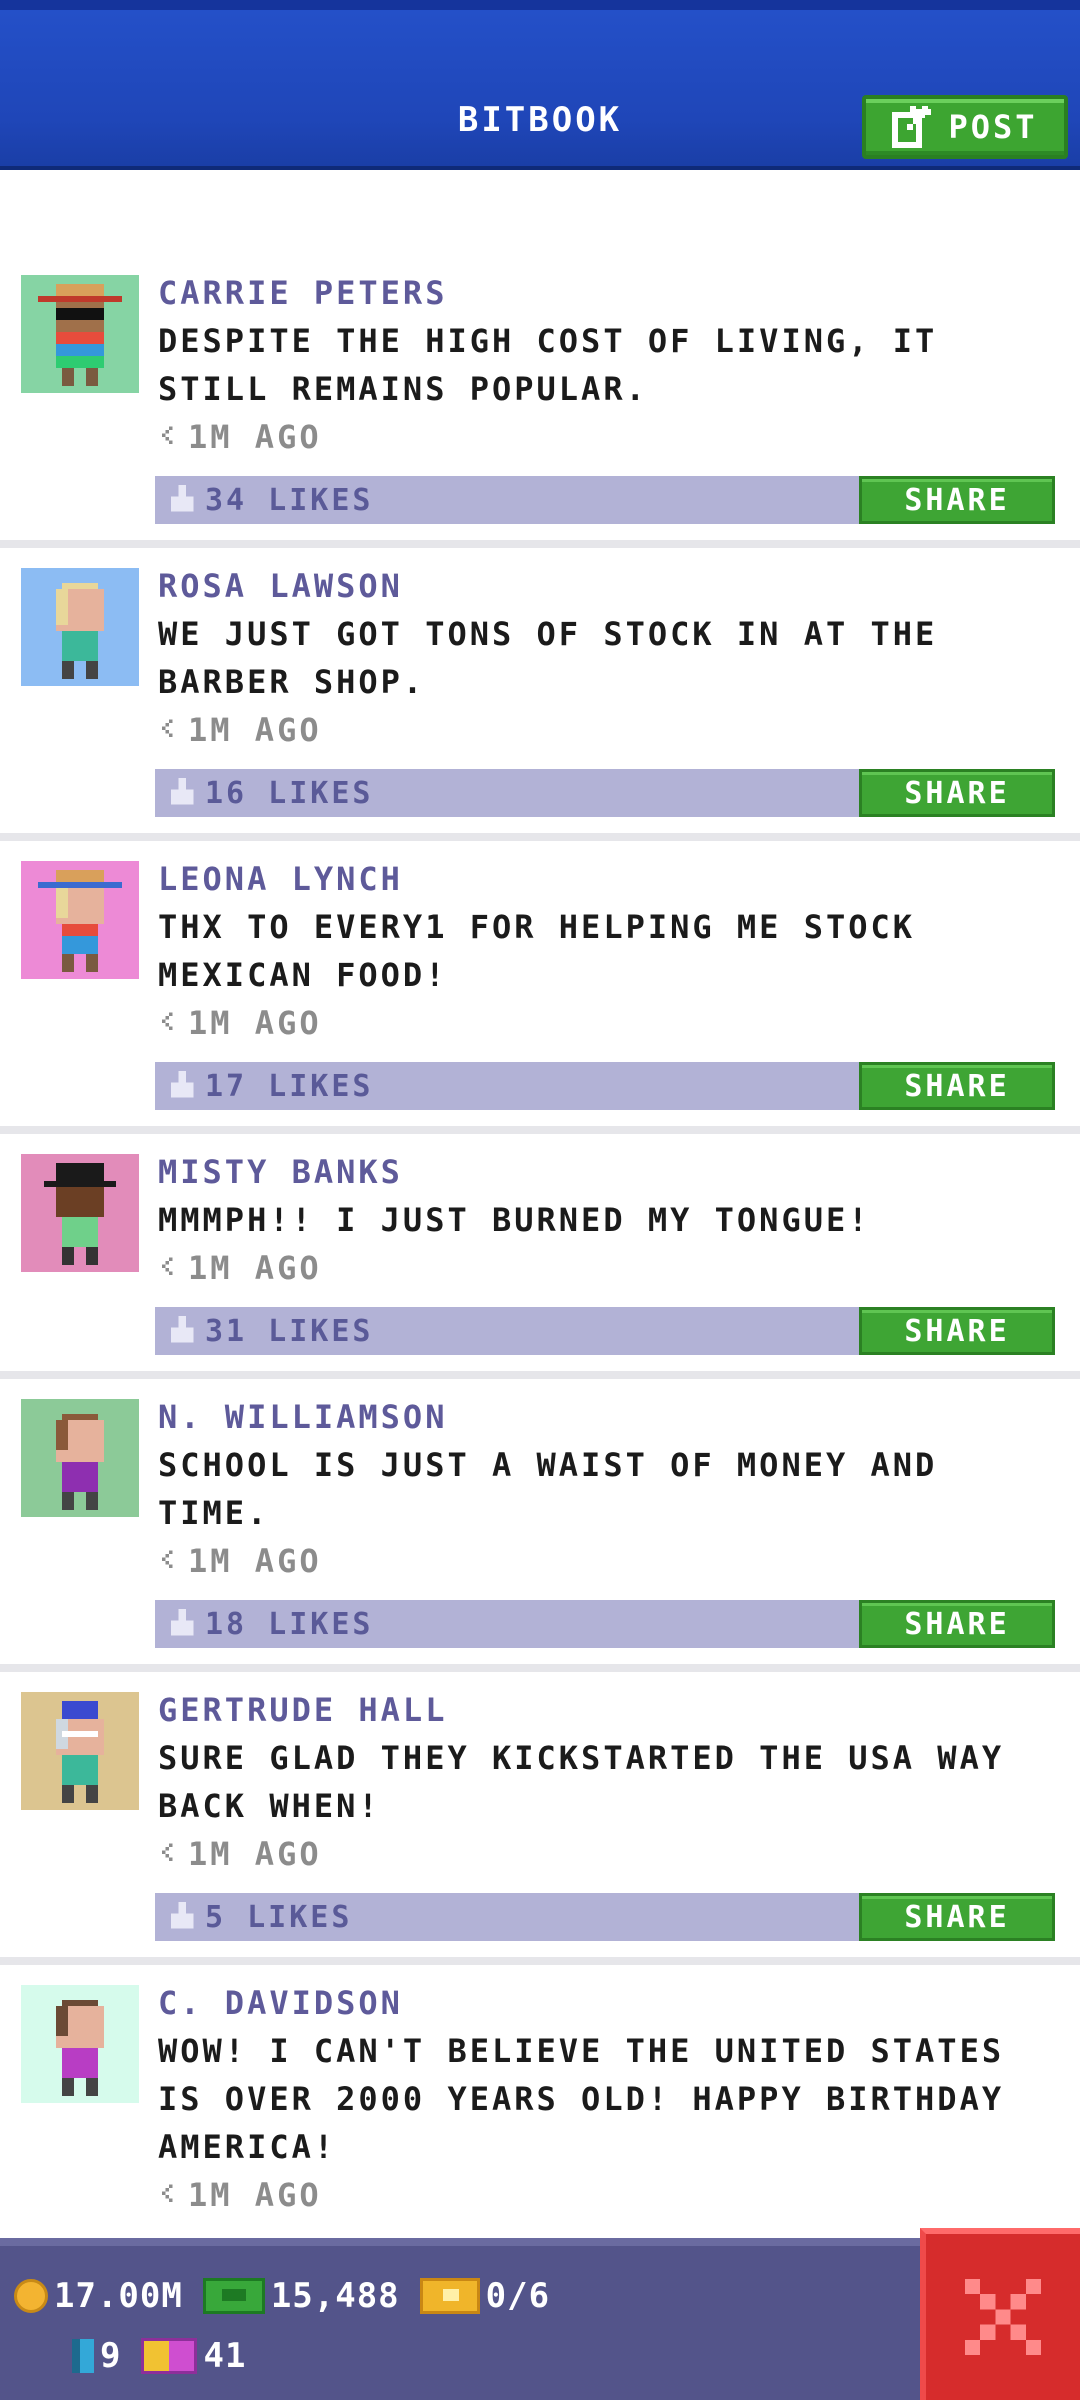  I want to click on likes-count: 5 LIKES, so click(279, 1917).